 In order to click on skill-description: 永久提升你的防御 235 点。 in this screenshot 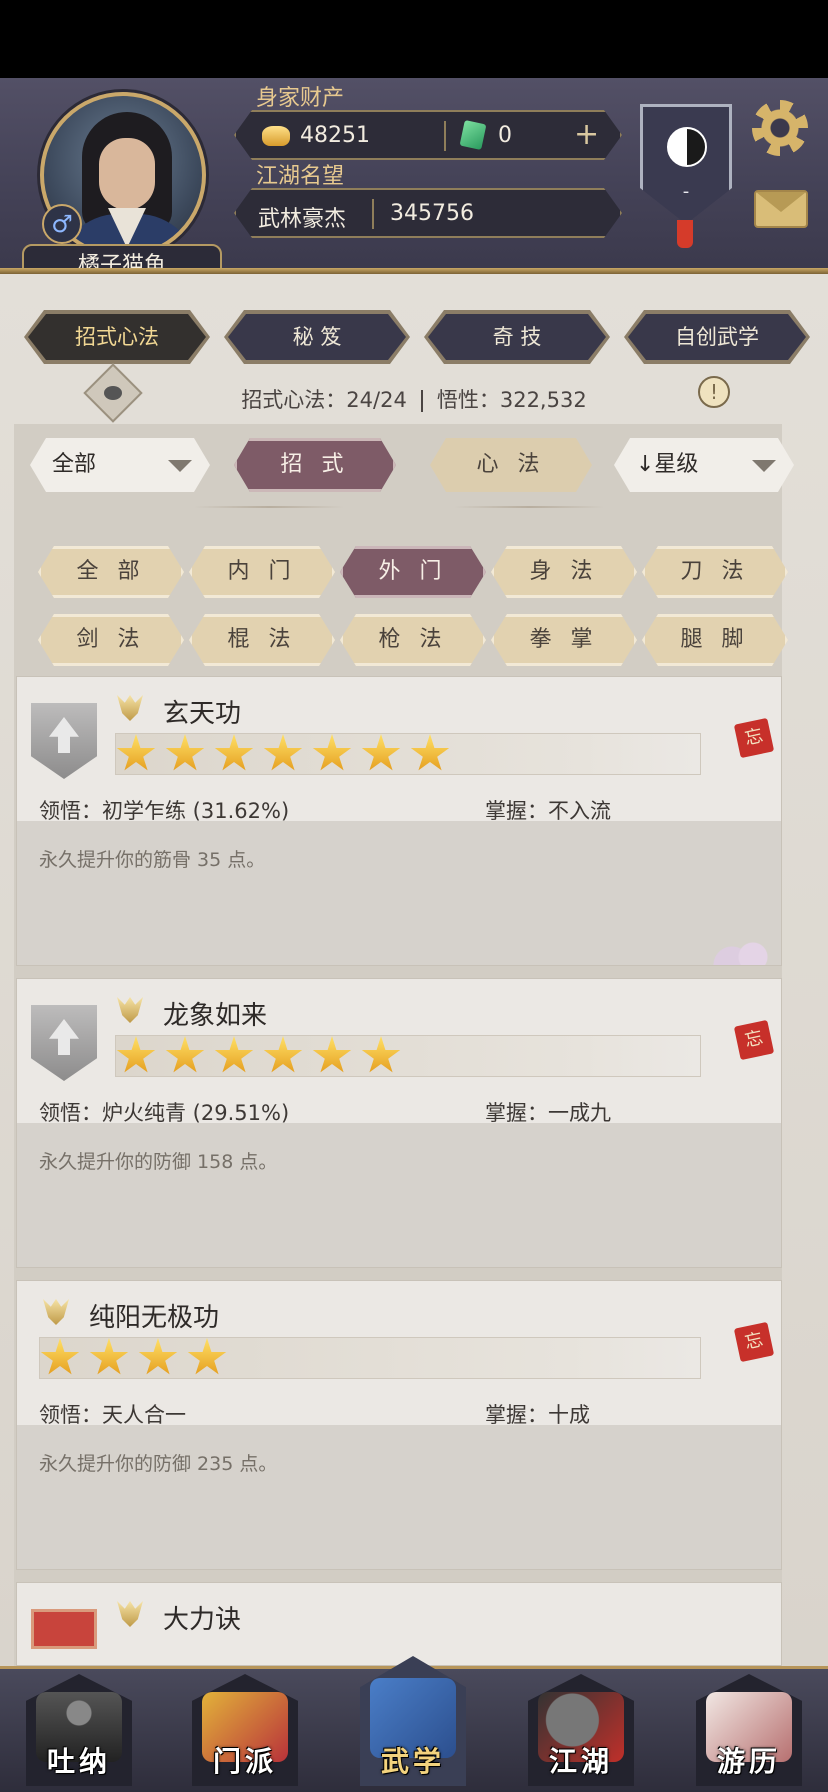, I will do `click(158, 1464)`.